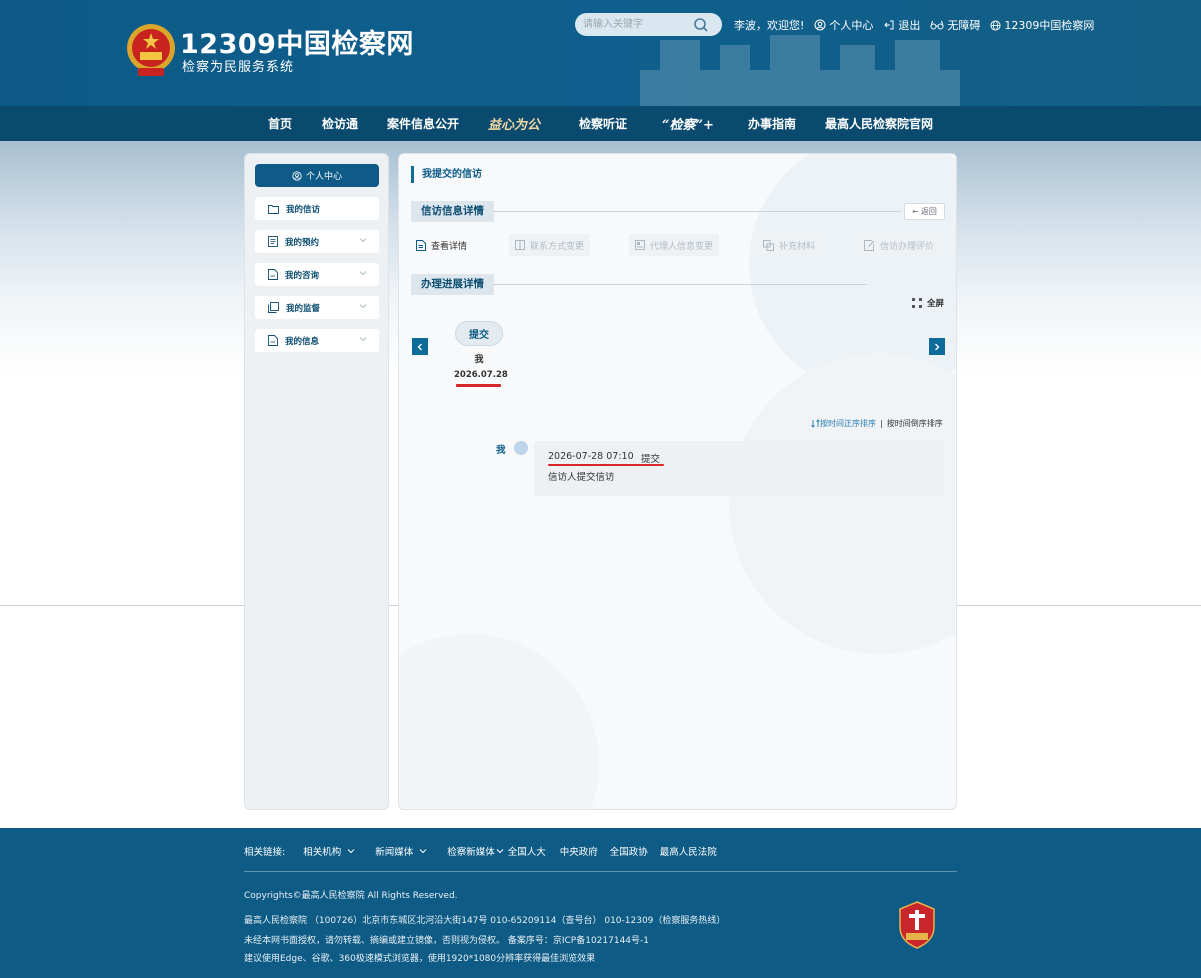  What do you see at coordinates (915, 211) in the screenshot?
I see `back-arrow-icon: ←` at bounding box center [915, 211].